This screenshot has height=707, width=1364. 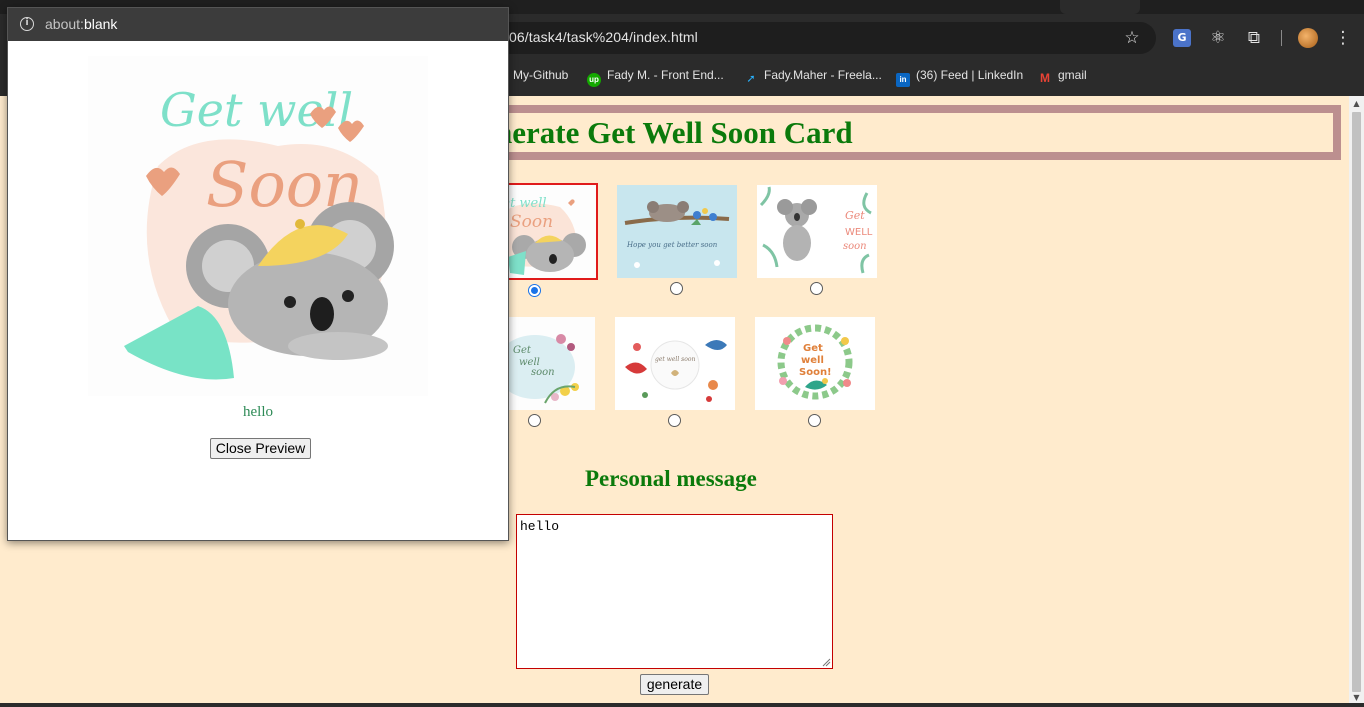 I want to click on upwork-icon: up, so click(x=594, y=80).